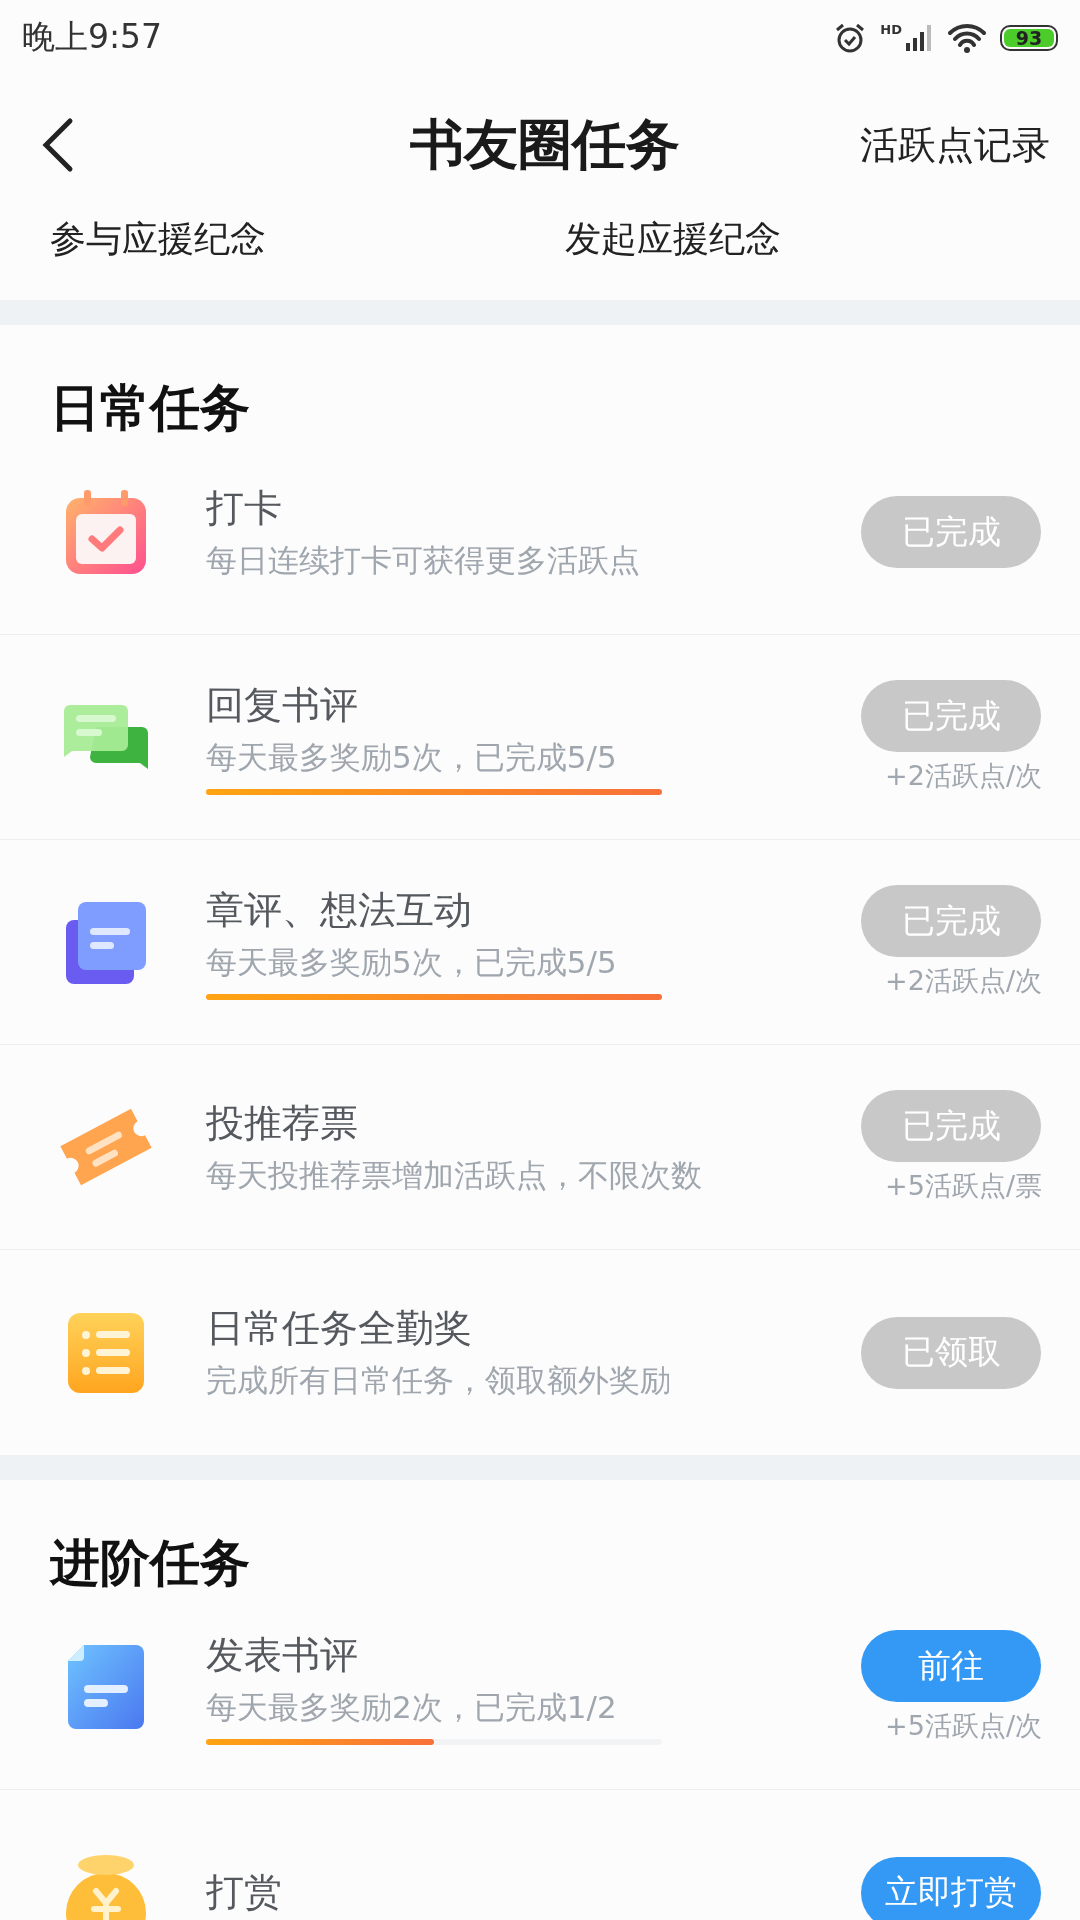  What do you see at coordinates (282, 705) in the screenshot?
I see `task-title: 回复书评` at bounding box center [282, 705].